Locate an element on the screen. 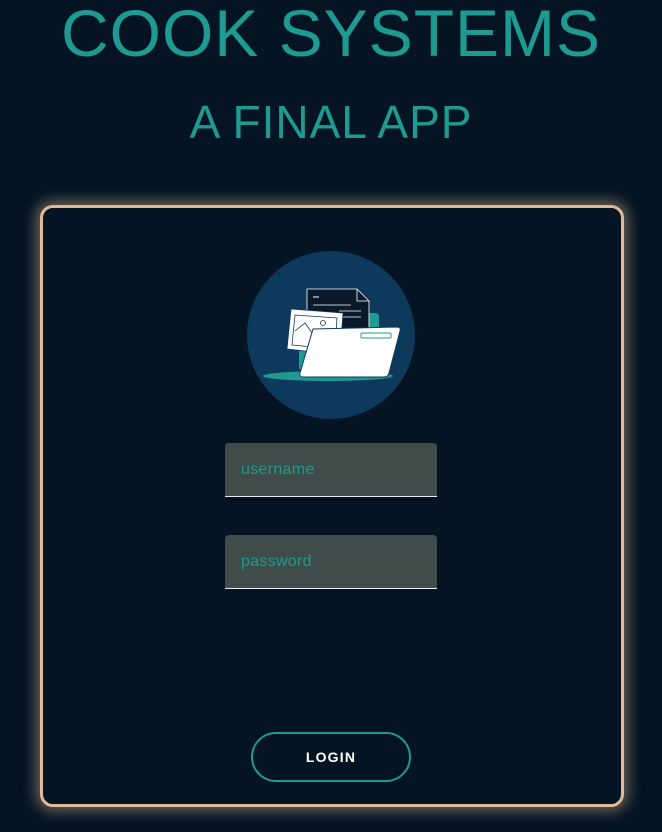 The height and width of the screenshot is (832, 662). password-input is located at coordinates (331, 561).